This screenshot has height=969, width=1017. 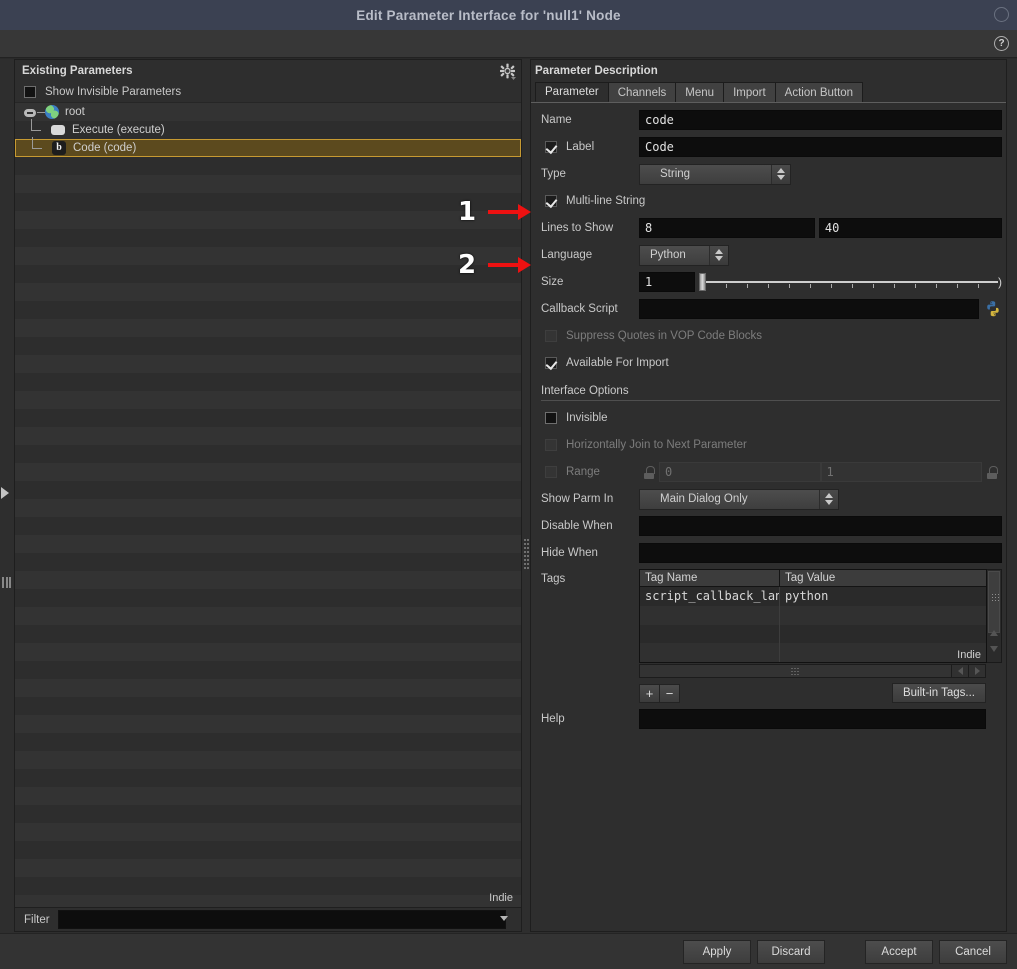 What do you see at coordinates (587, 418) in the screenshot?
I see `invisible-label: Invisible` at bounding box center [587, 418].